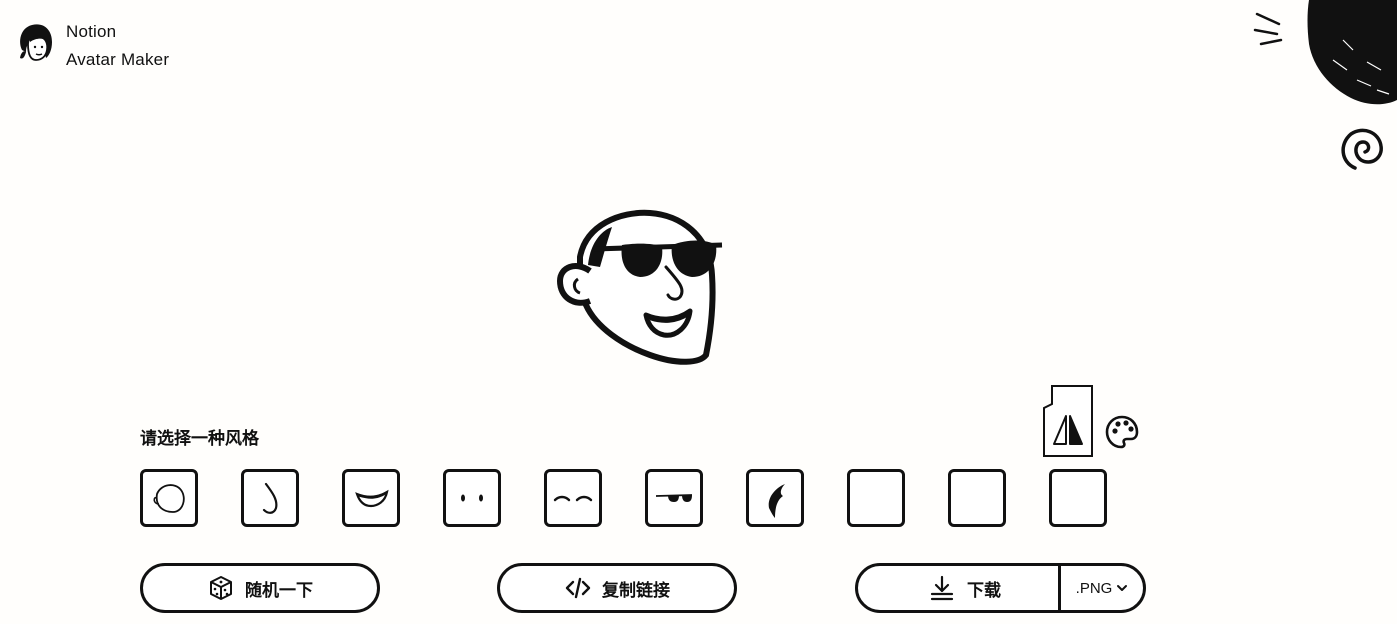 The height and width of the screenshot is (624, 1397). Describe the element at coordinates (984, 590) in the screenshot. I see `download-label: 下载` at that location.